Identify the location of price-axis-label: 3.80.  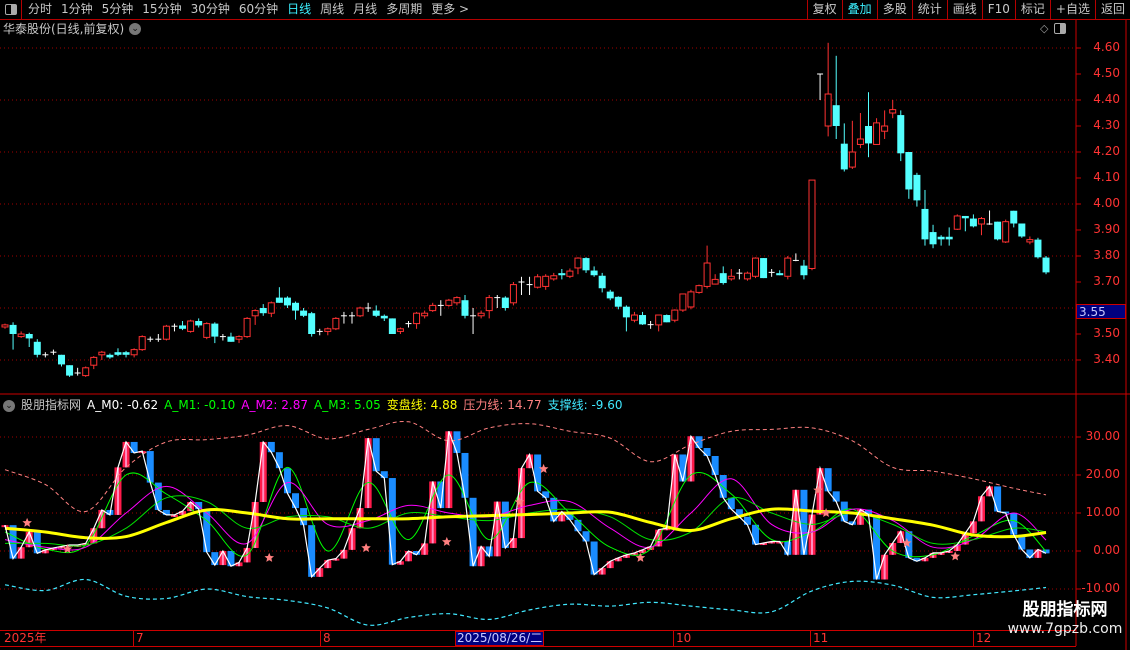
(1106, 255).